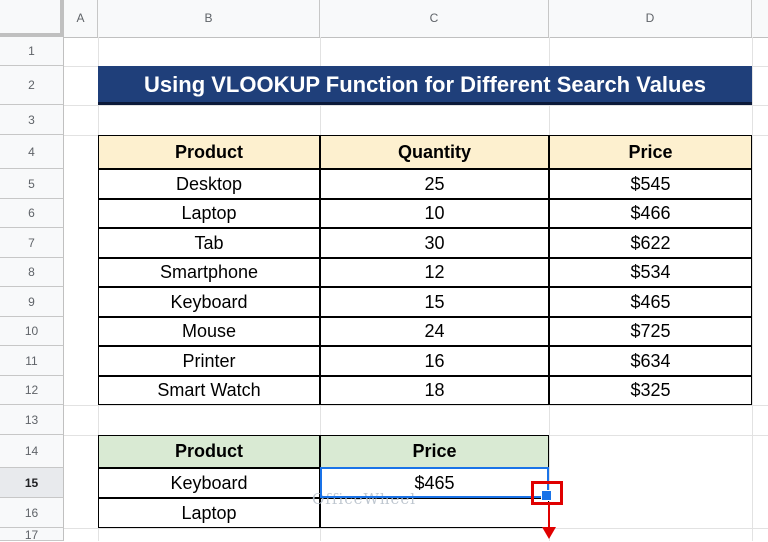 This screenshot has width=768, height=542. Describe the element at coordinates (32, 213) in the screenshot. I see `row-header-6: 6` at that location.